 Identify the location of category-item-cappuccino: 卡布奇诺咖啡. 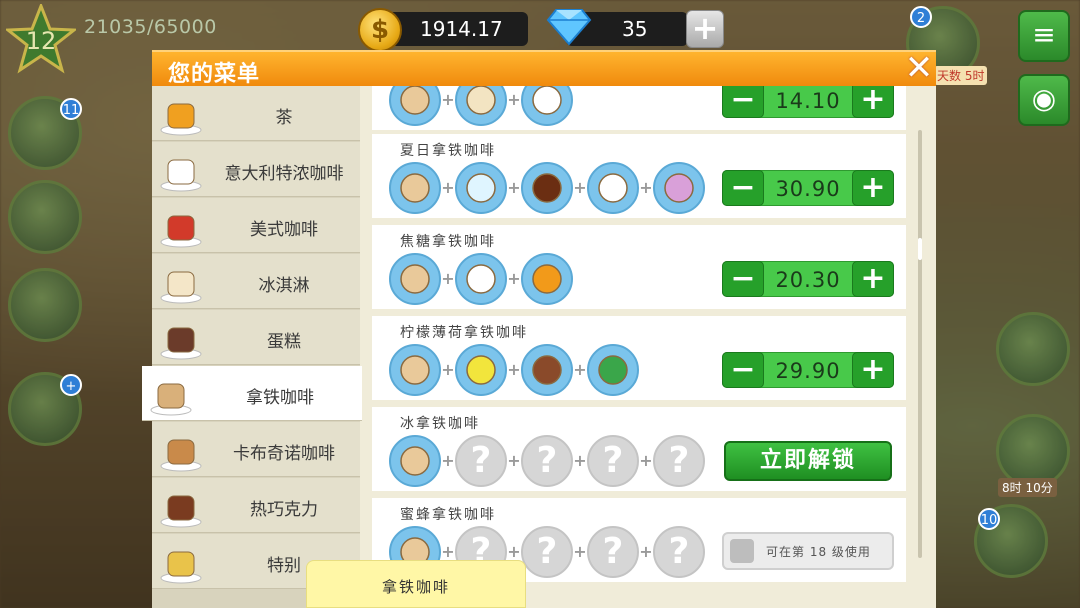
(256, 449).